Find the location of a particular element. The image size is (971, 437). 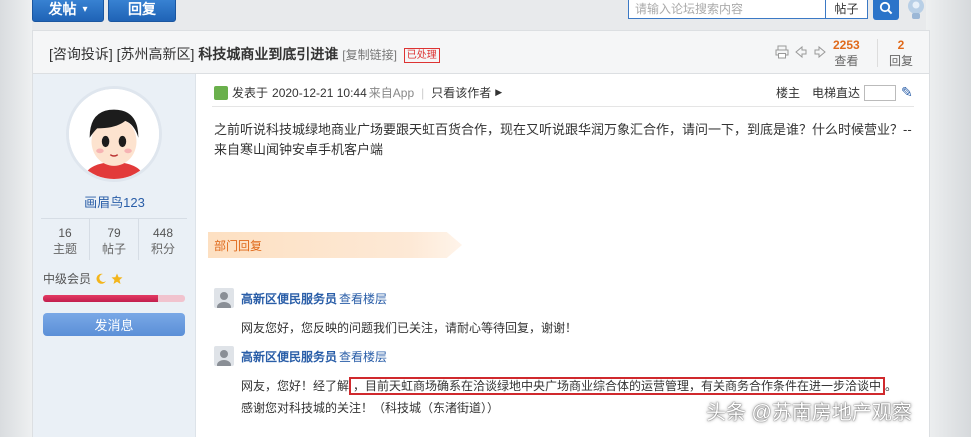

thread-title: 科技城商业到底引进谁 is located at coordinates (268, 54).